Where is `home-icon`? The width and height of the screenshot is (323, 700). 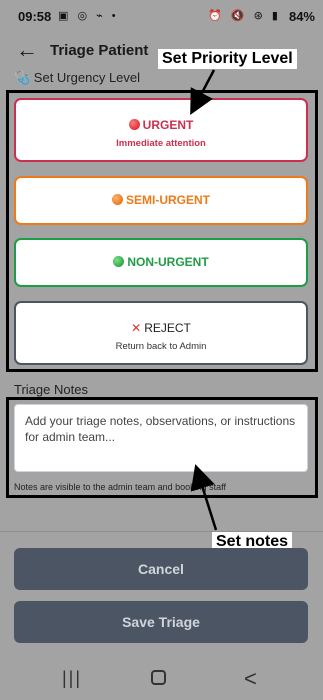 home-icon is located at coordinates (158, 677).